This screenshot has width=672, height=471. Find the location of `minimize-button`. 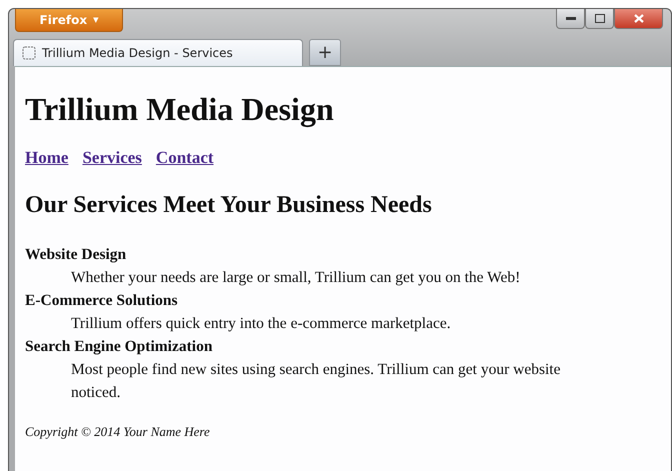

minimize-button is located at coordinates (570, 19).